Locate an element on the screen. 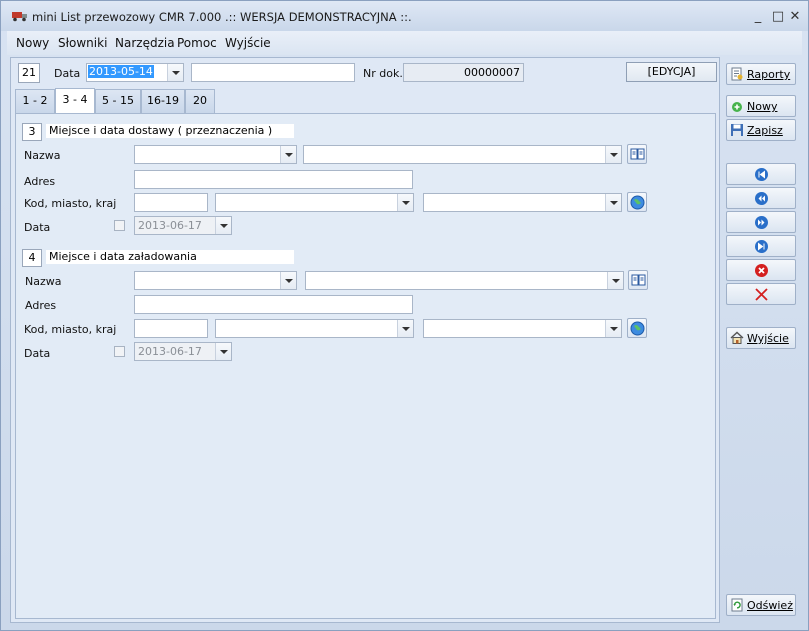  add-icon is located at coordinates (737, 107).